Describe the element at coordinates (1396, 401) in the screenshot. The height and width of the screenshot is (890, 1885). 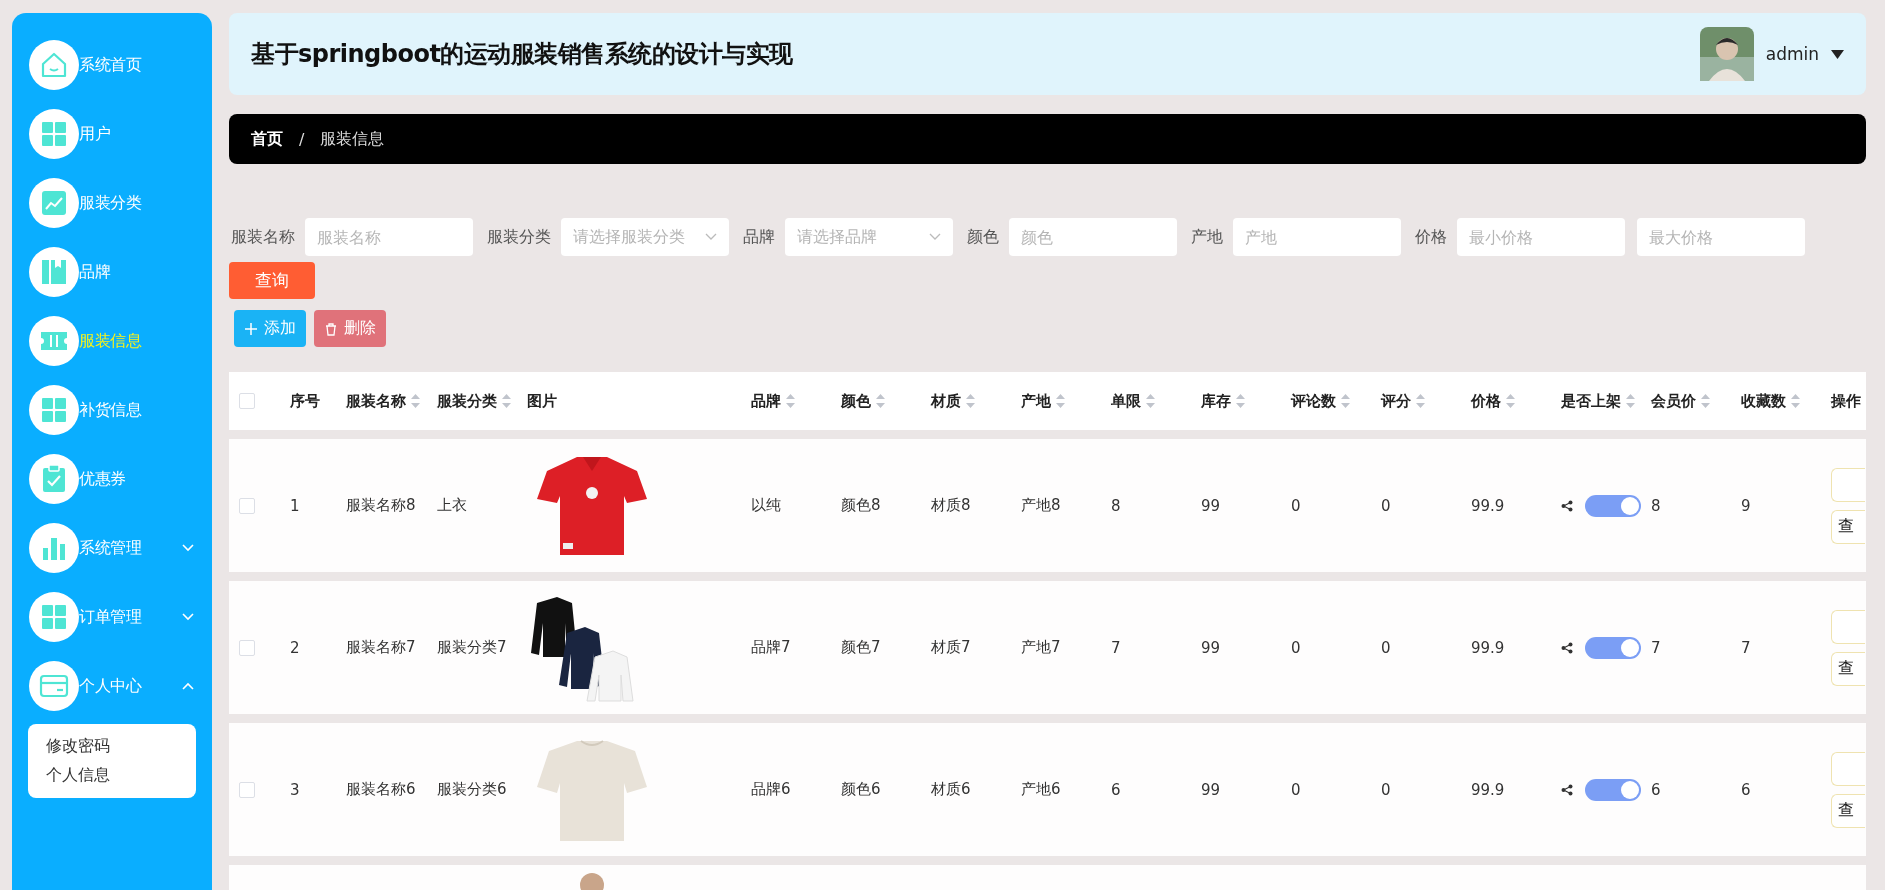
I see `column-header: 评分` at that location.